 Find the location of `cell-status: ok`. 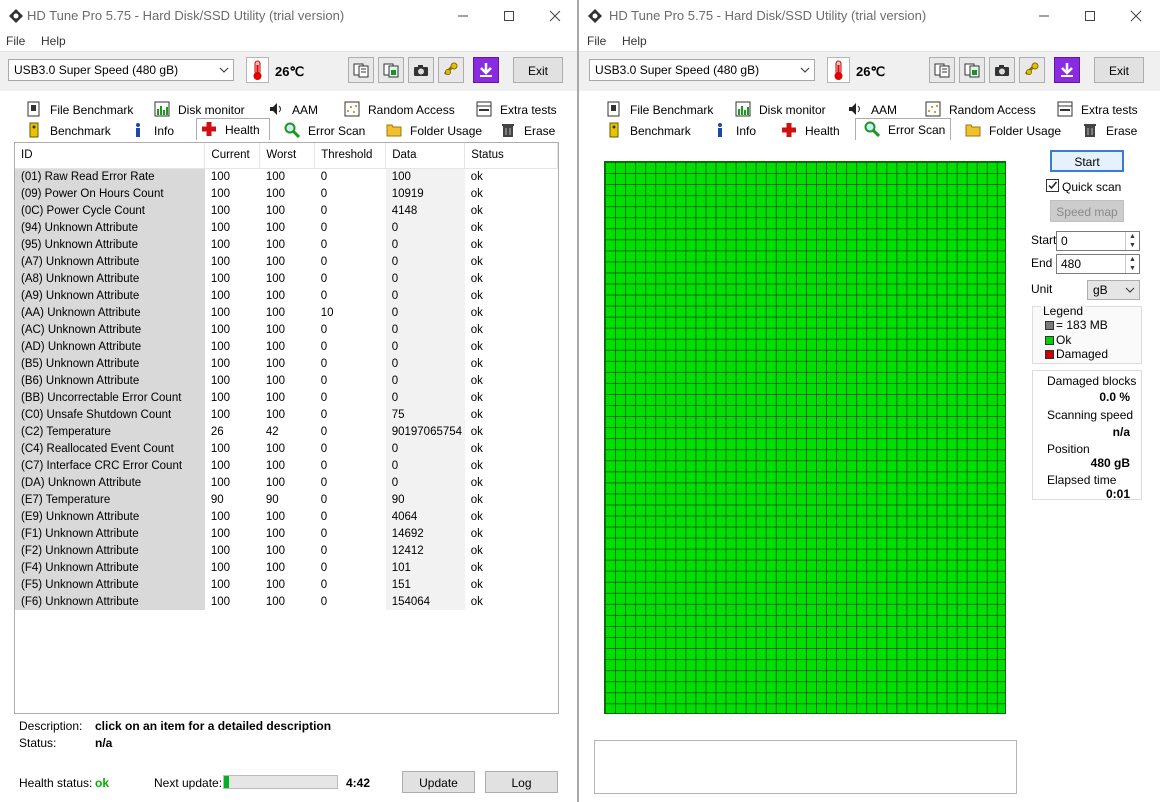

cell-status: ok is located at coordinates (476, 227).